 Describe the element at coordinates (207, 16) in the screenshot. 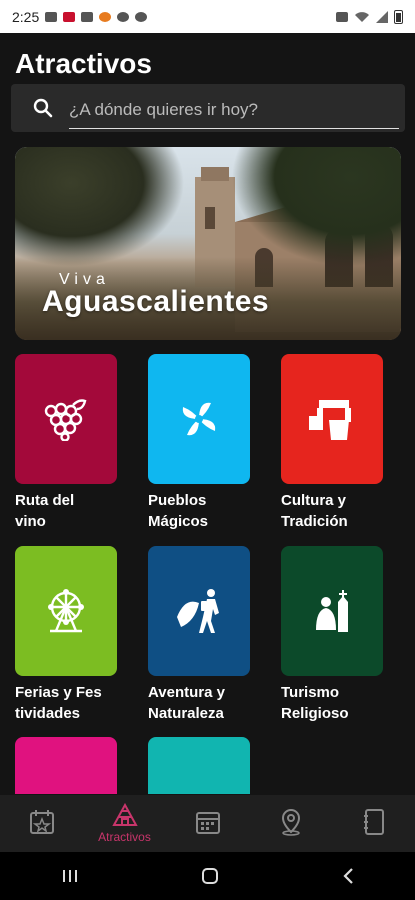

I see `status-bar: 2:25` at that location.